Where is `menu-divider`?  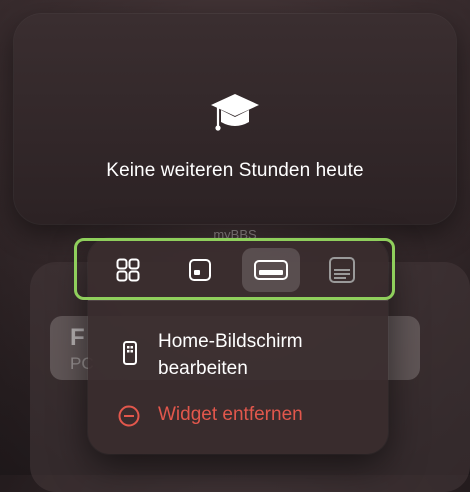
menu-divider is located at coordinates (238, 300).